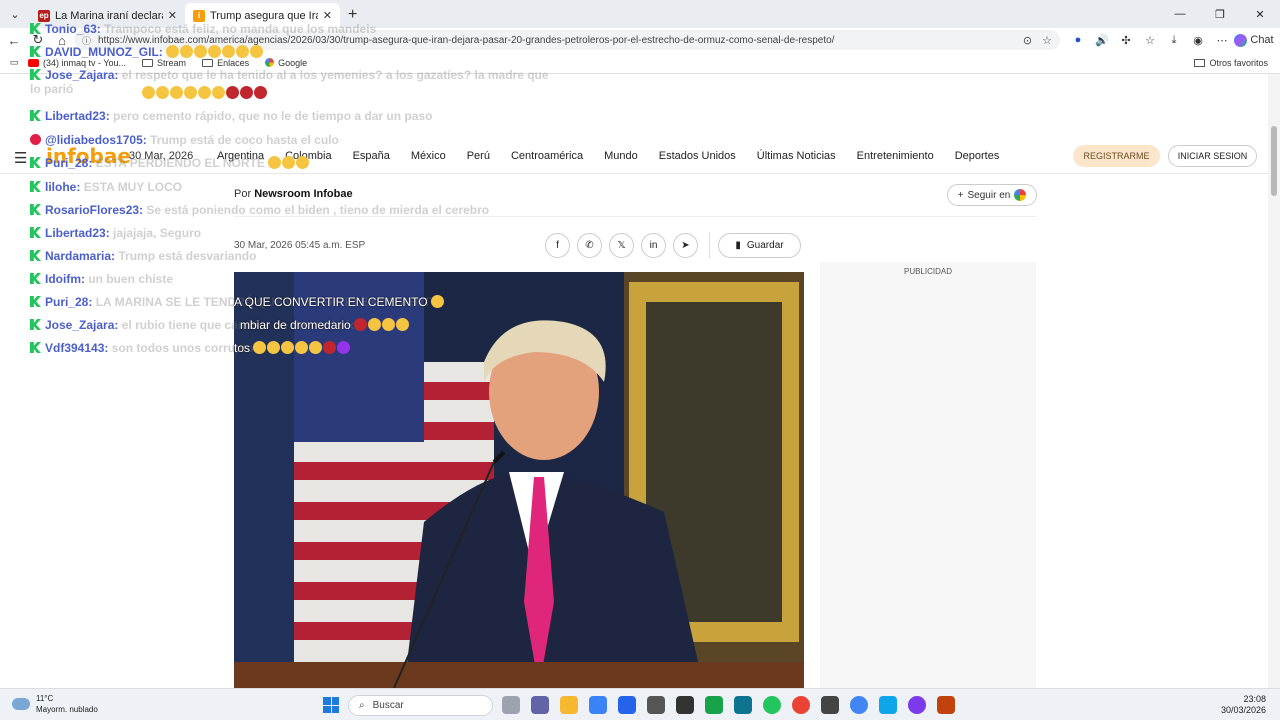 The height and width of the screenshot is (720, 1280). Describe the element at coordinates (325, 325) in the screenshot. I see `chat-overlay-visible-text: mbiar de dromedario` at that location.